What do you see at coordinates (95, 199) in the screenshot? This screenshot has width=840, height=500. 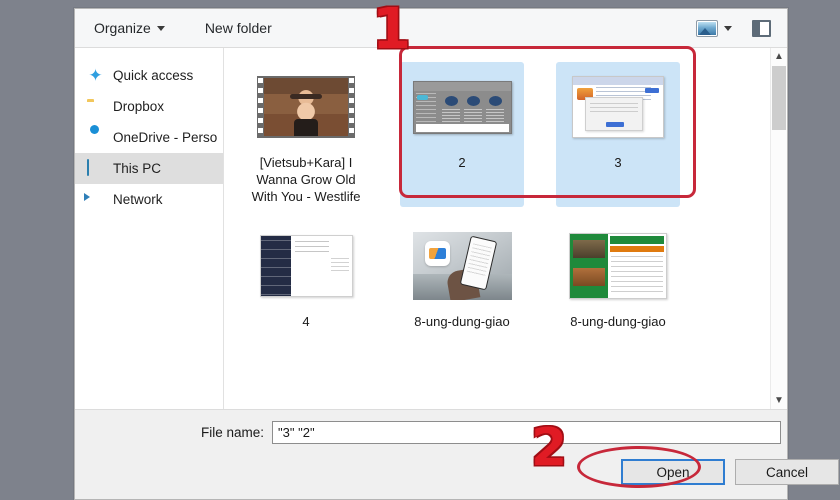 I see `network-icon` at bounding box center [95, 199].